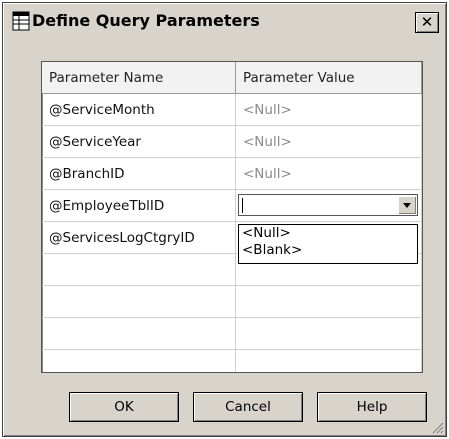  What do you see at coordinates (21, 21) in the screenshot?
I see `grid-window-icon` at bounding box center [21, 21].